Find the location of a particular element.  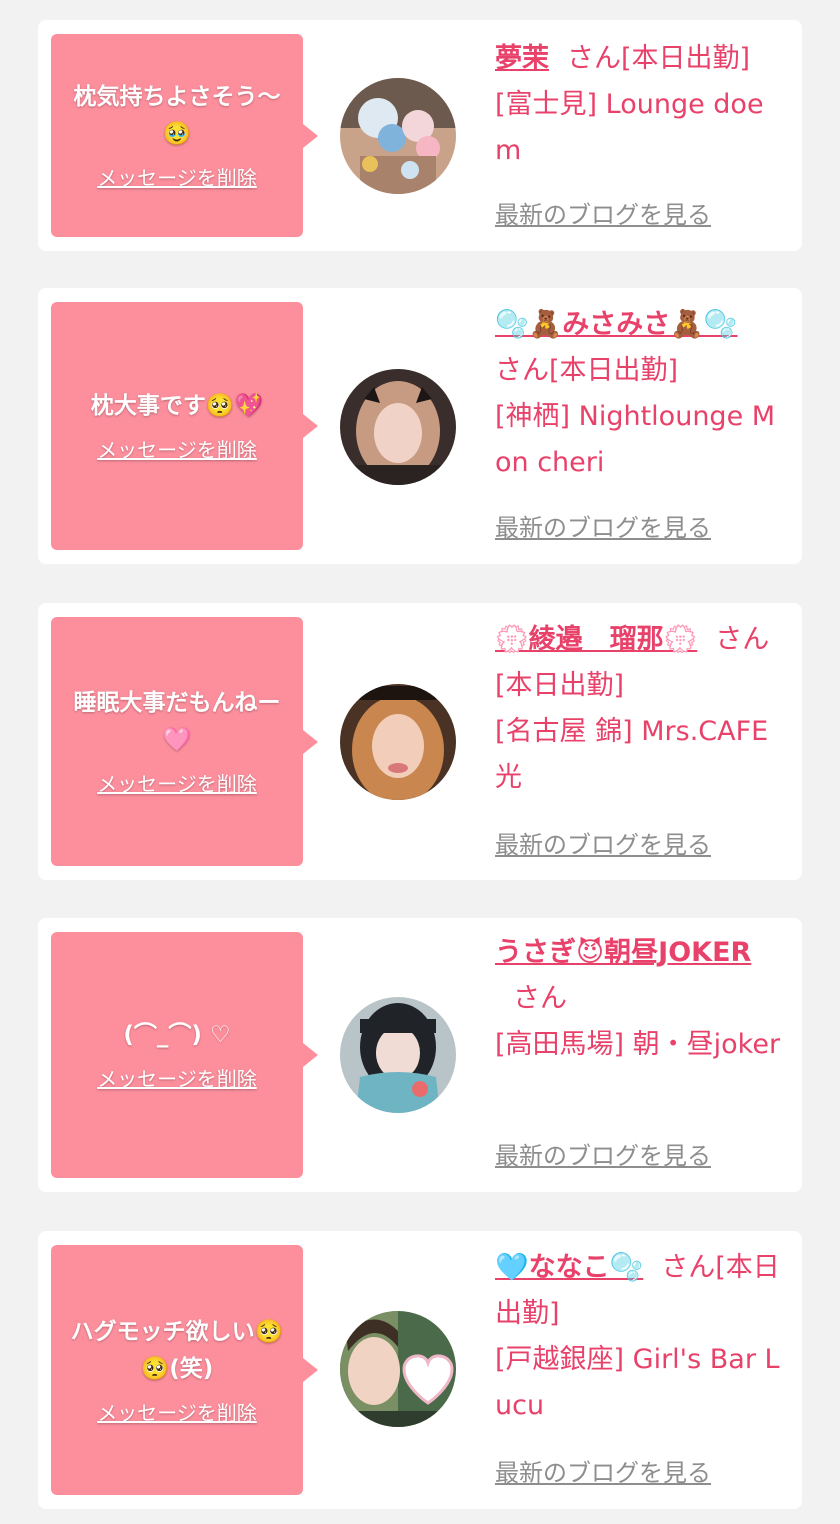

message-bubble: (⌒_⌒) ♡ メッセージを削除 is located at coordinates (184, 1055).